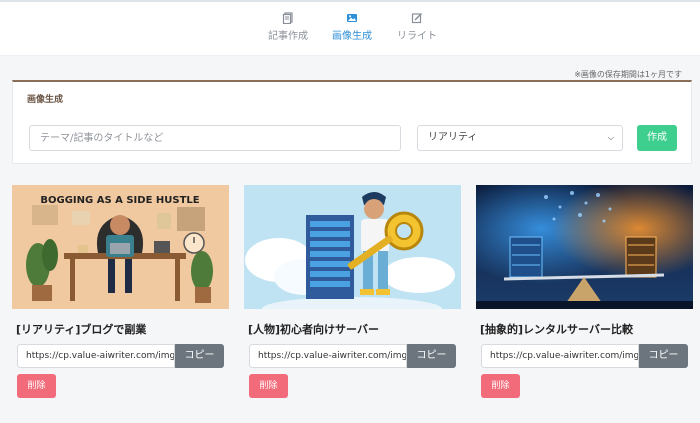 The height and width of the screenshot is (423, 700). Describe the element at coordinates (417, 27) in the screenshot. I see `tab-rewrite: リライト` at that location.